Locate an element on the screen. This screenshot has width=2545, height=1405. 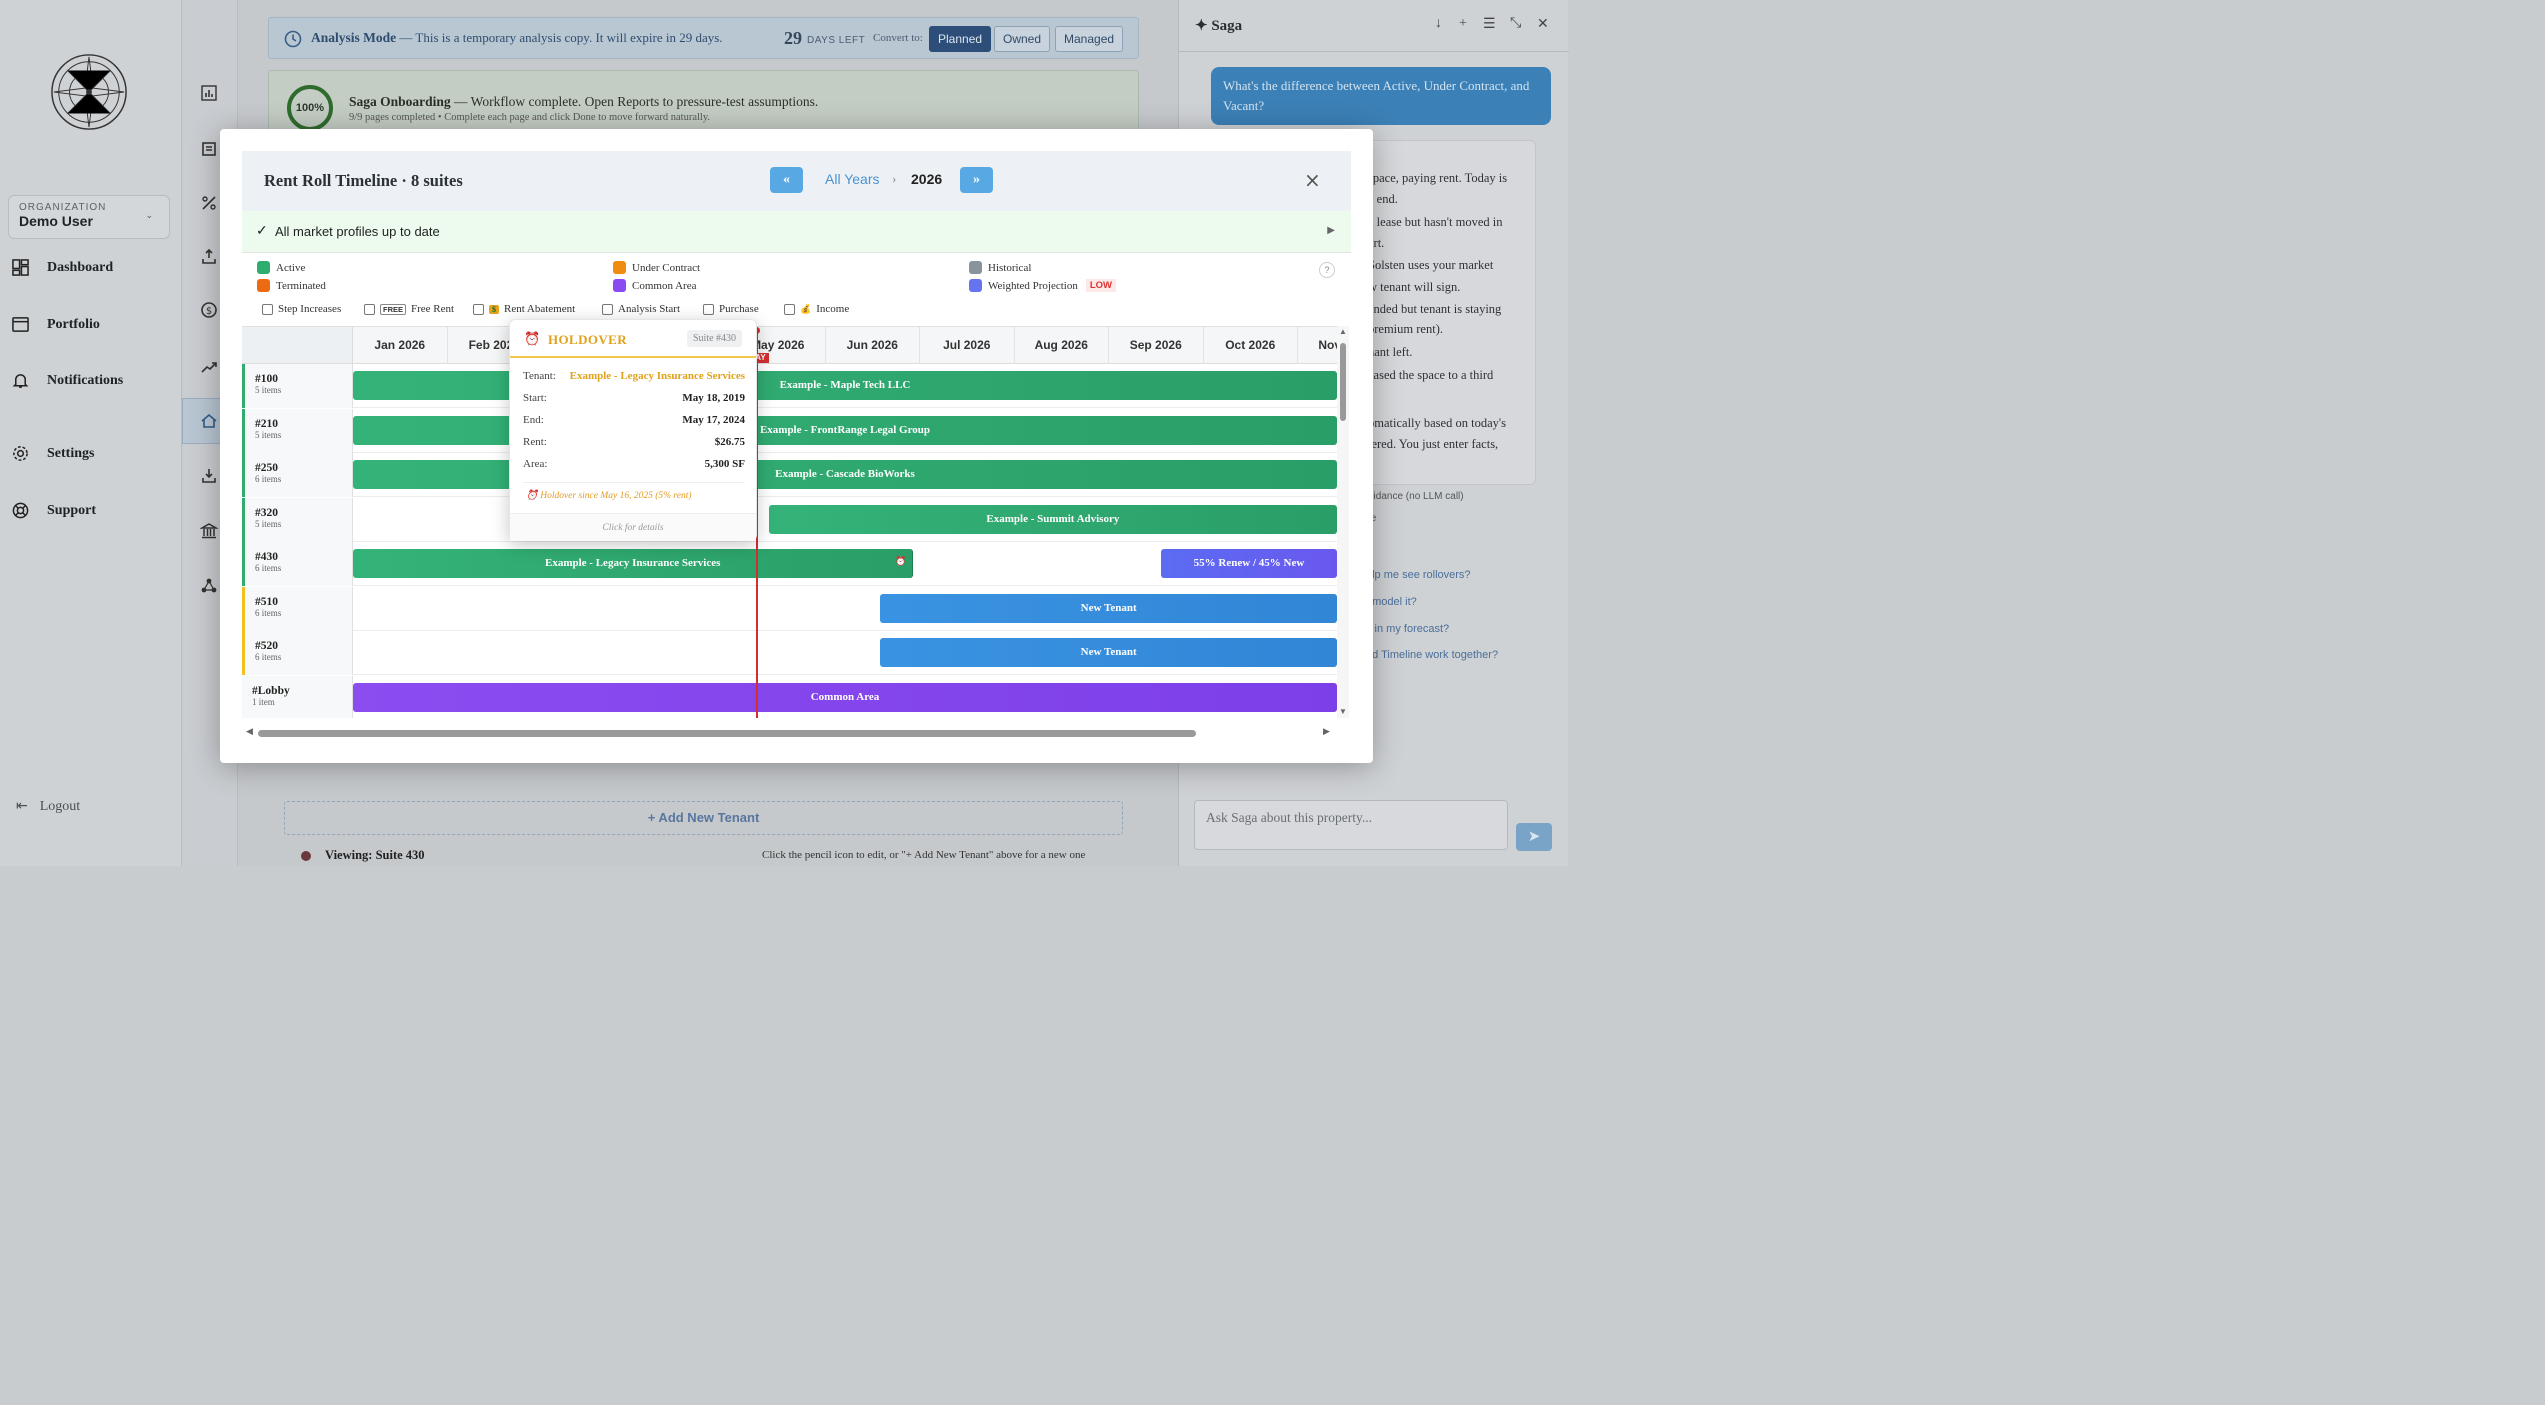
bank-icon is located at coordinates (209, 531).